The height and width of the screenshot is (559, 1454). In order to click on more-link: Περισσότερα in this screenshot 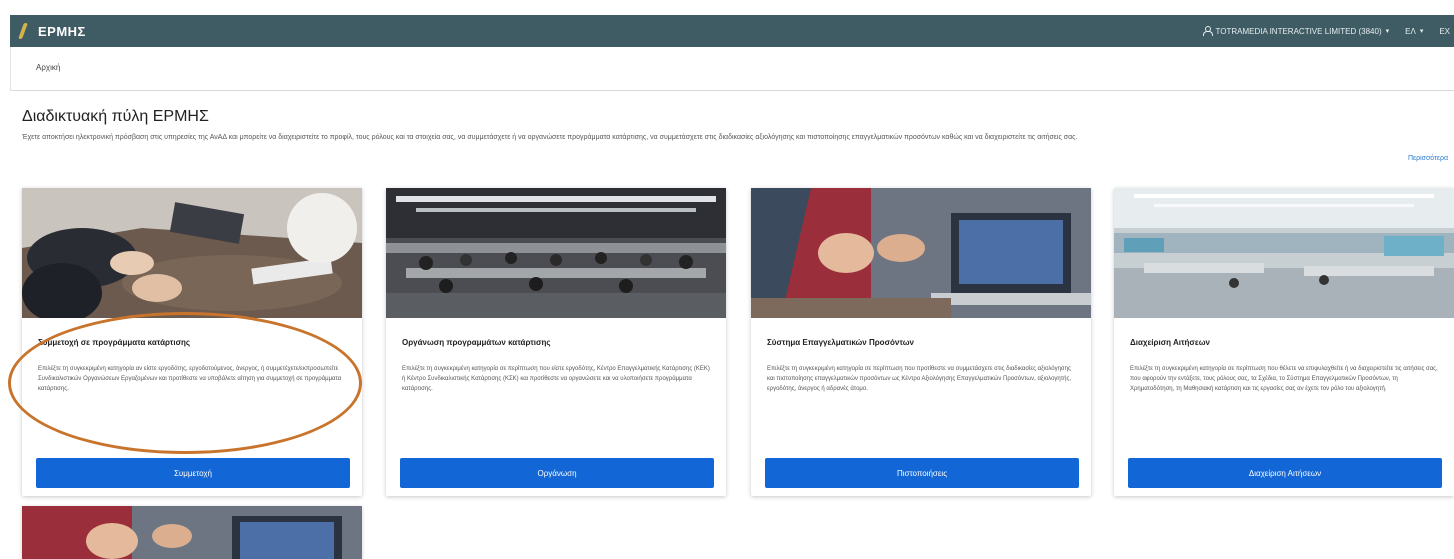, I will do `click(1428, 158)`.